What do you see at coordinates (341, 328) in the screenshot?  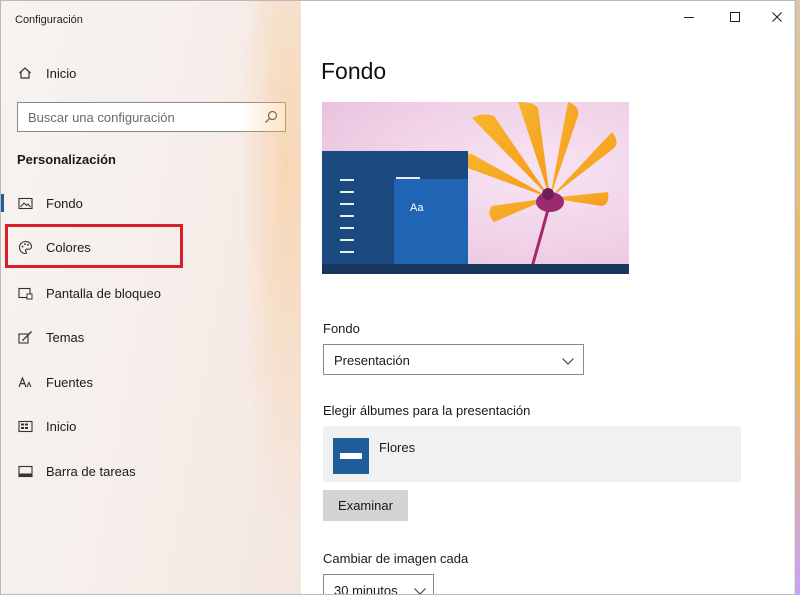 I see `background-label: Fondo` at bounding box center [341, 328].